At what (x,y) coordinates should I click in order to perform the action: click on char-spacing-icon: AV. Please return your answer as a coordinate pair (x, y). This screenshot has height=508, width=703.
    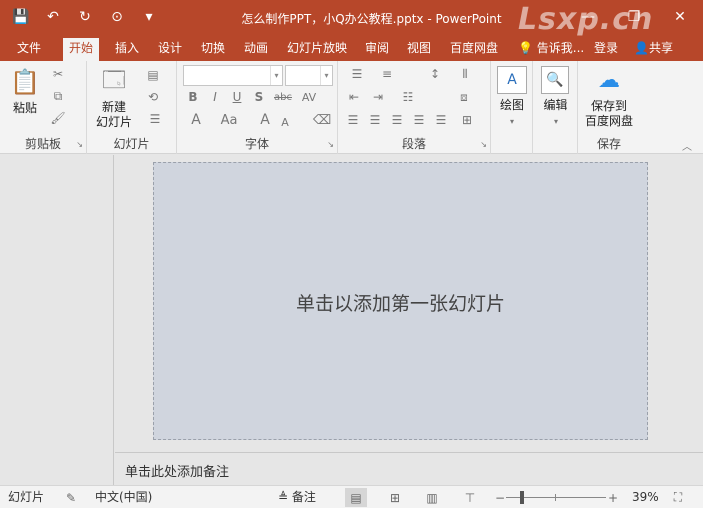
    Looking at the image, I should click on (309, 97).